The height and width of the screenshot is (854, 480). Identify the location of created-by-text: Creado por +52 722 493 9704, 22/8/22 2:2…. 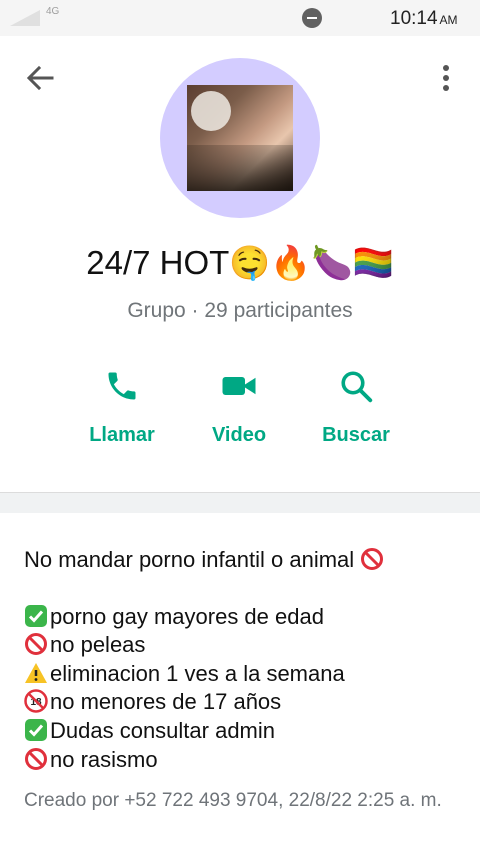
(233, 800).